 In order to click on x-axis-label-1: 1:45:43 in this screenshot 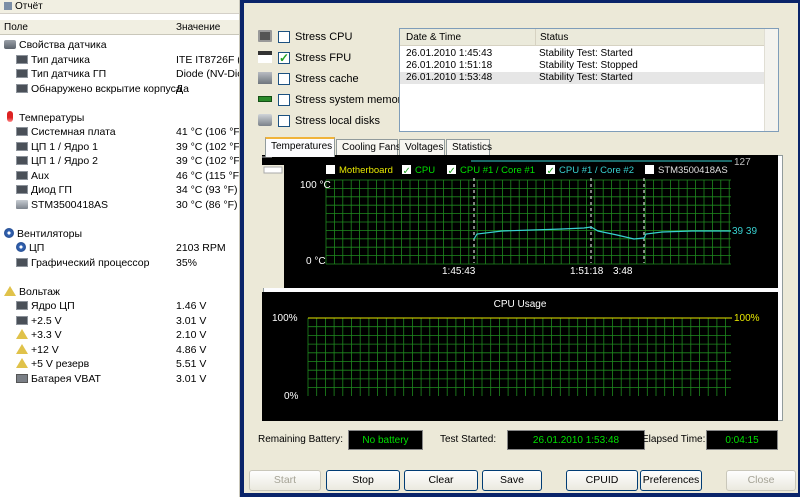, I will do `click(459, 271)`.